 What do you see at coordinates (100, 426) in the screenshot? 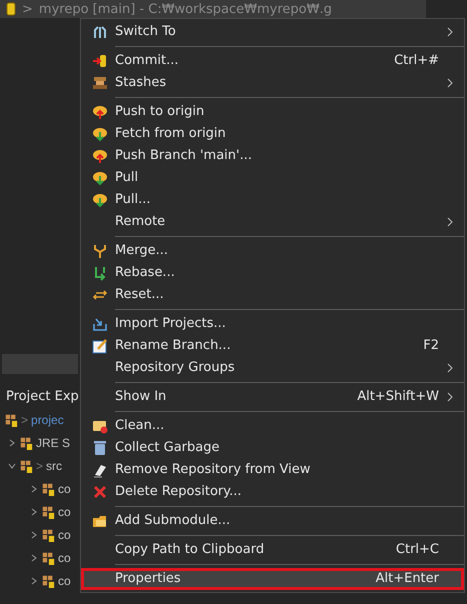
I see `folder-icon` at bounding box center [100, 426].